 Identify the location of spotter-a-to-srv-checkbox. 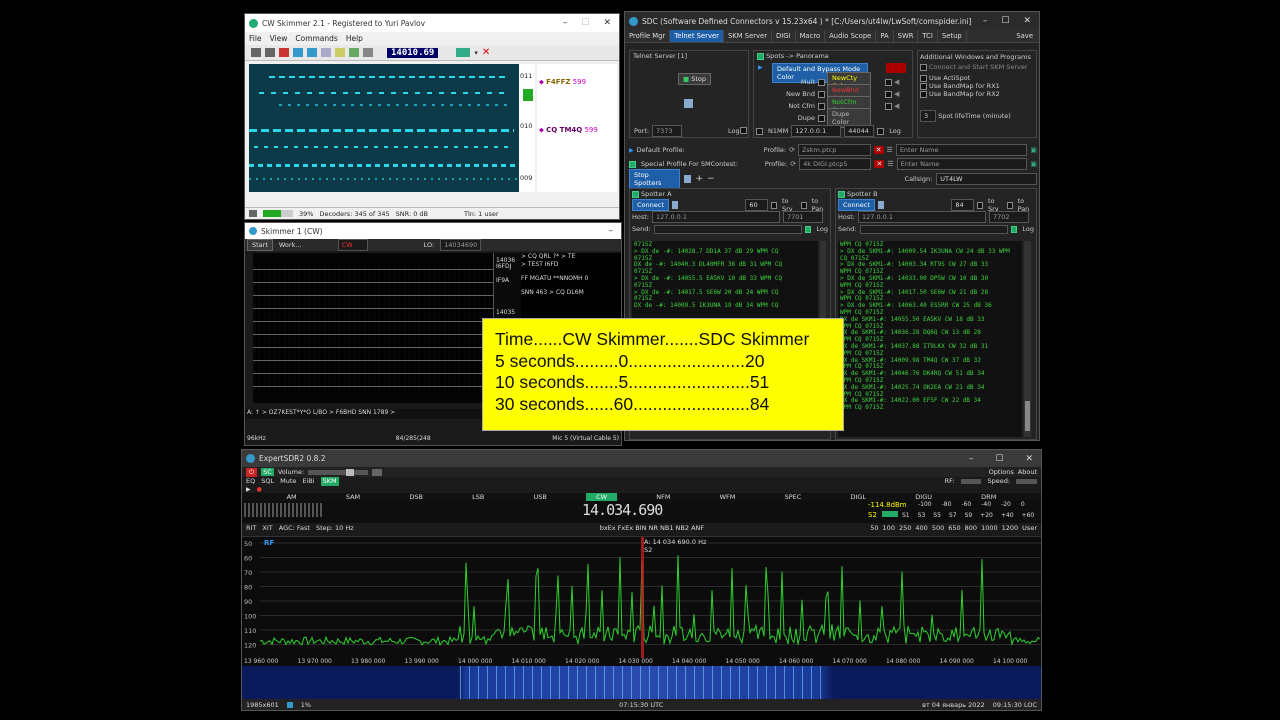
(773, 205).